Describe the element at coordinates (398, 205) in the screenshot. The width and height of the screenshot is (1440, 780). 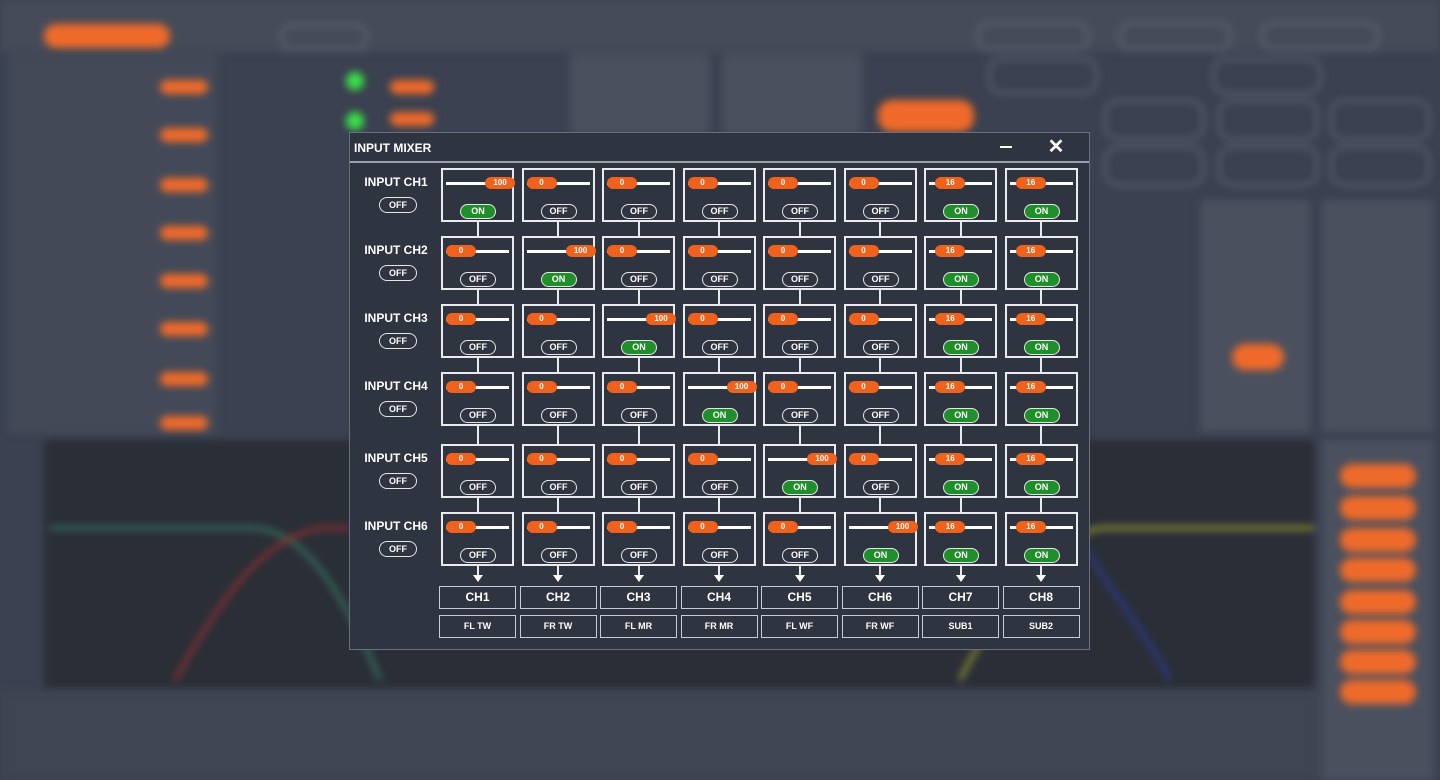
I see `input-ch1-toggle: OFF` at that location.